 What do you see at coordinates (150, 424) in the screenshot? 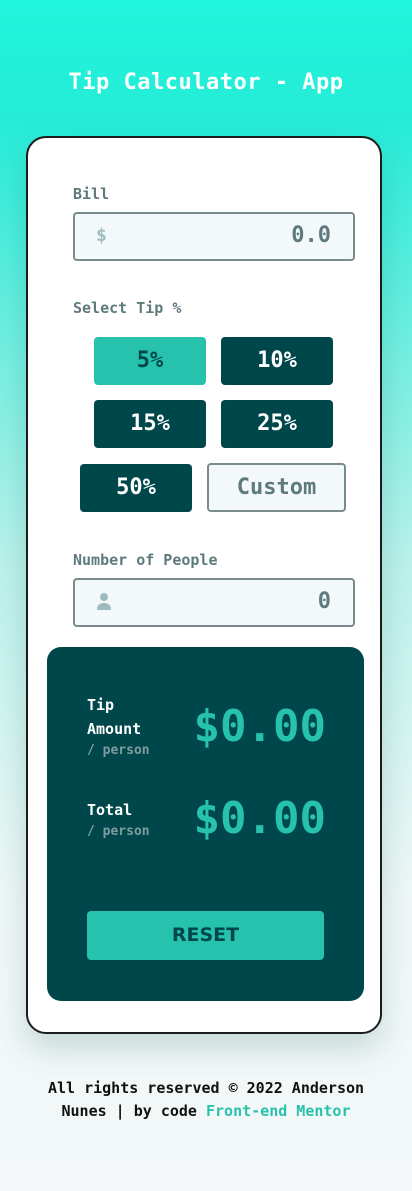
I see `tip-button-15: 15%` at bounding box center [150, 424].